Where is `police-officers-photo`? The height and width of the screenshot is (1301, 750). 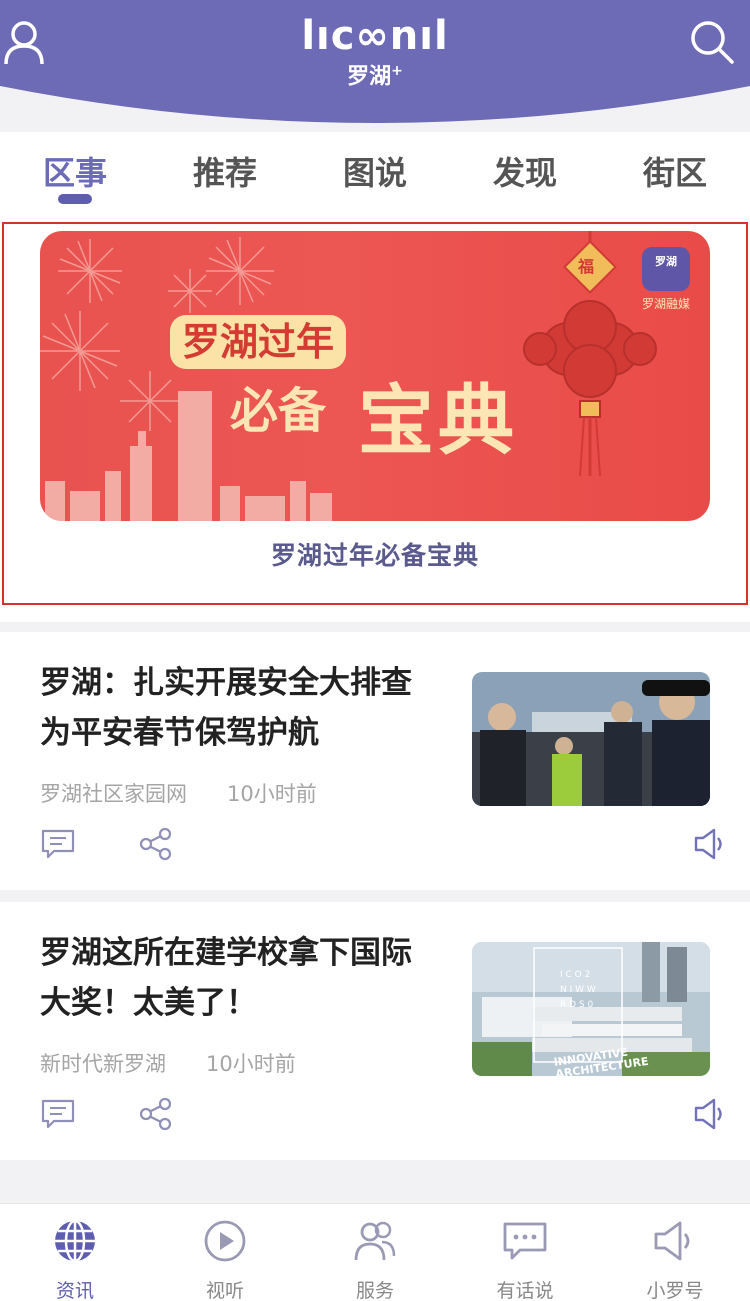 police-officers-photo is located at coordinates (591, 739).